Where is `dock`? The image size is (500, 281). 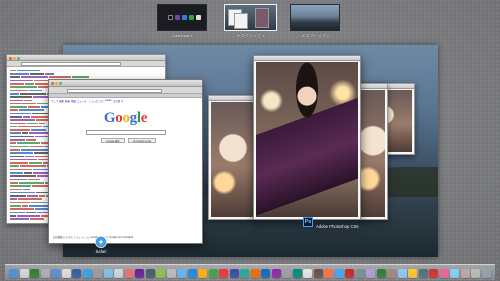
dock is located at coordinates (250, 272).